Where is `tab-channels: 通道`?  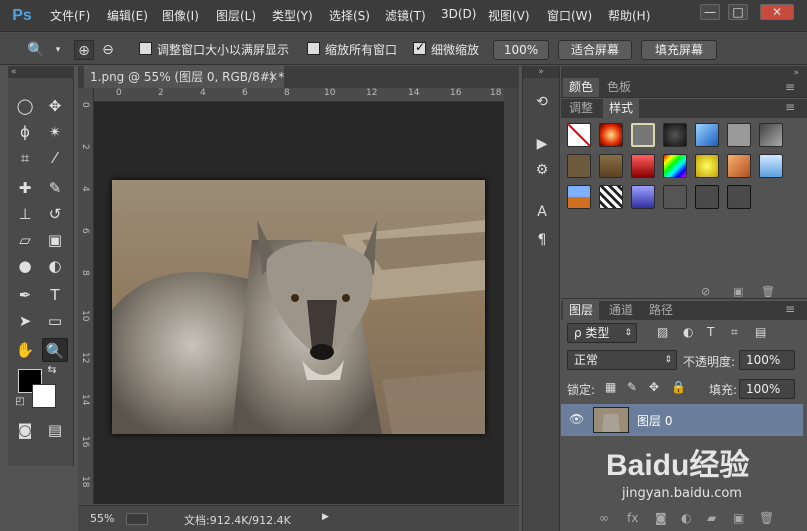
tab-channels: 通道 is located at coordinates (621, 310).